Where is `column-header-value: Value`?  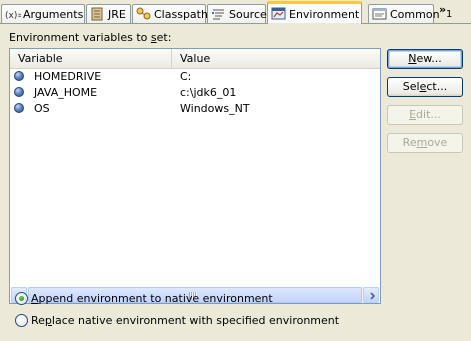 column-header-value: Value is located at coordinates (276, 58).